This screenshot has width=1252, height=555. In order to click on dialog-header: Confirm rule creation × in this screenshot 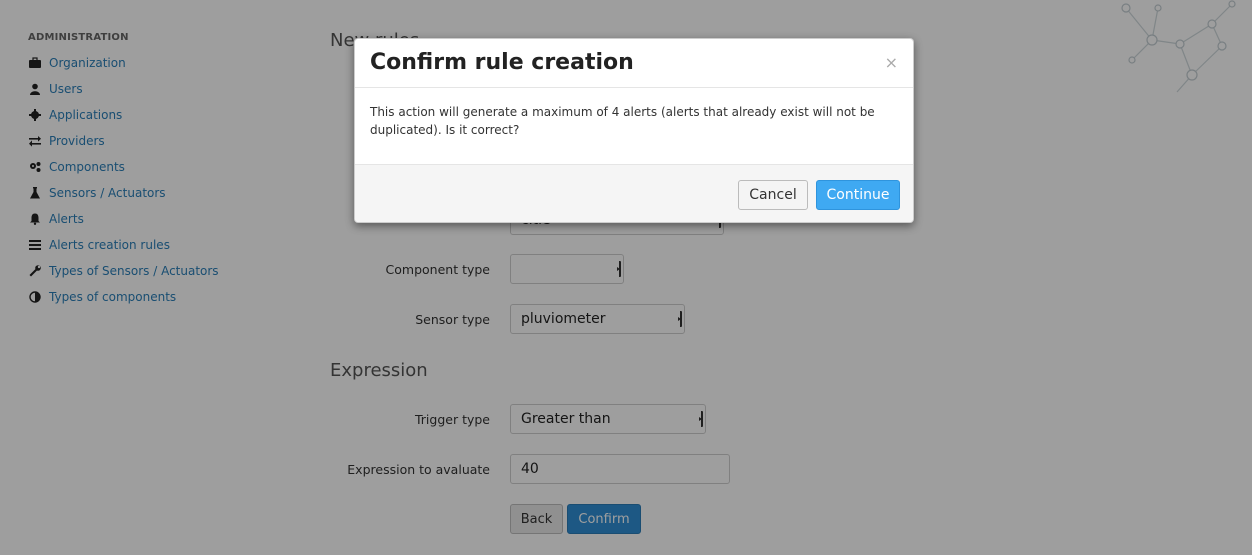, I will do `click(634, 63)`.